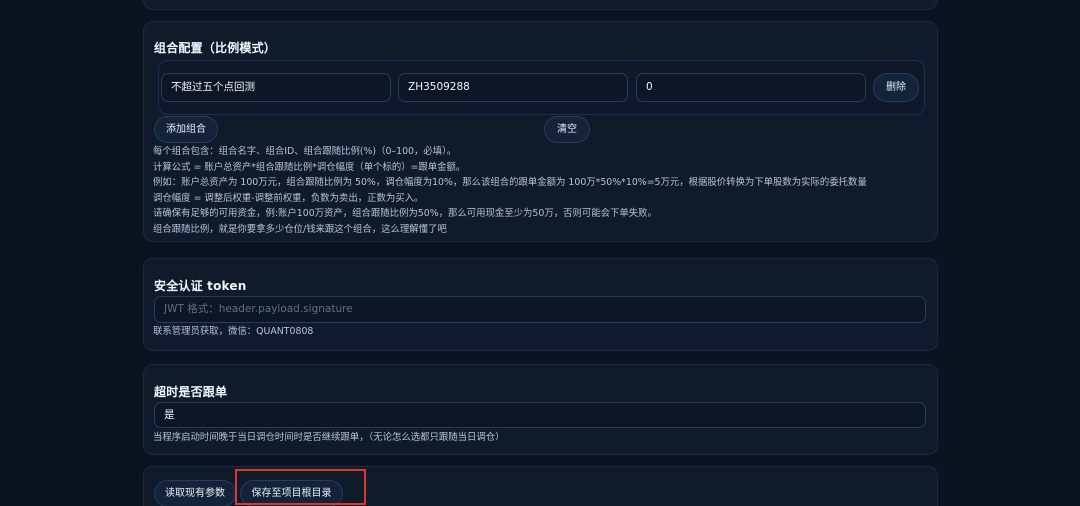 The image size is (1080, 506). I want to click on token-input: JWT 格式：header.payload.signature, so click(540, 309).